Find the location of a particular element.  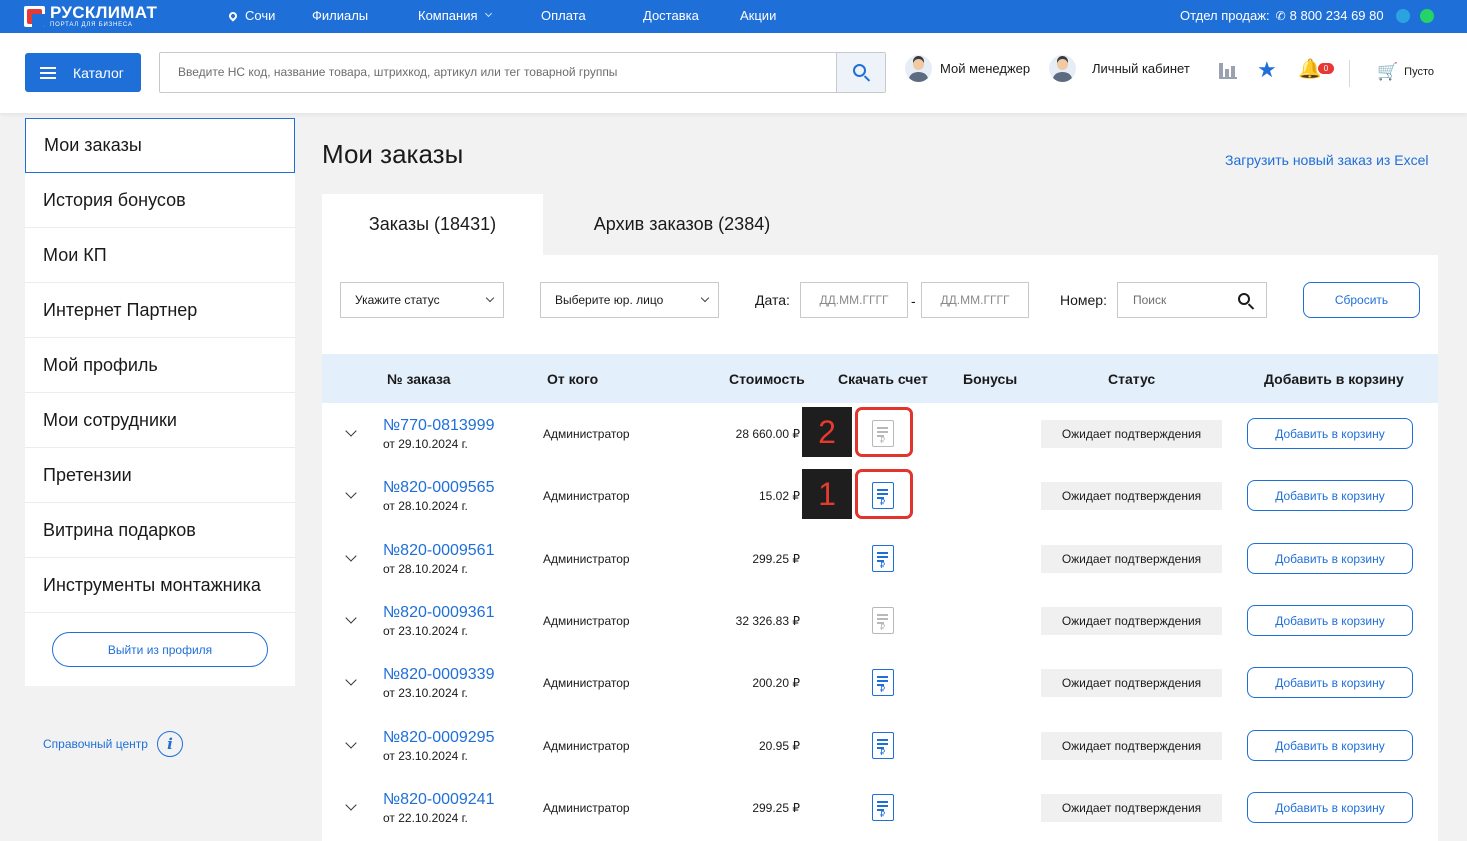

sidebar-item-my-profile: Мой профиль is located at coordinates (160, 365).